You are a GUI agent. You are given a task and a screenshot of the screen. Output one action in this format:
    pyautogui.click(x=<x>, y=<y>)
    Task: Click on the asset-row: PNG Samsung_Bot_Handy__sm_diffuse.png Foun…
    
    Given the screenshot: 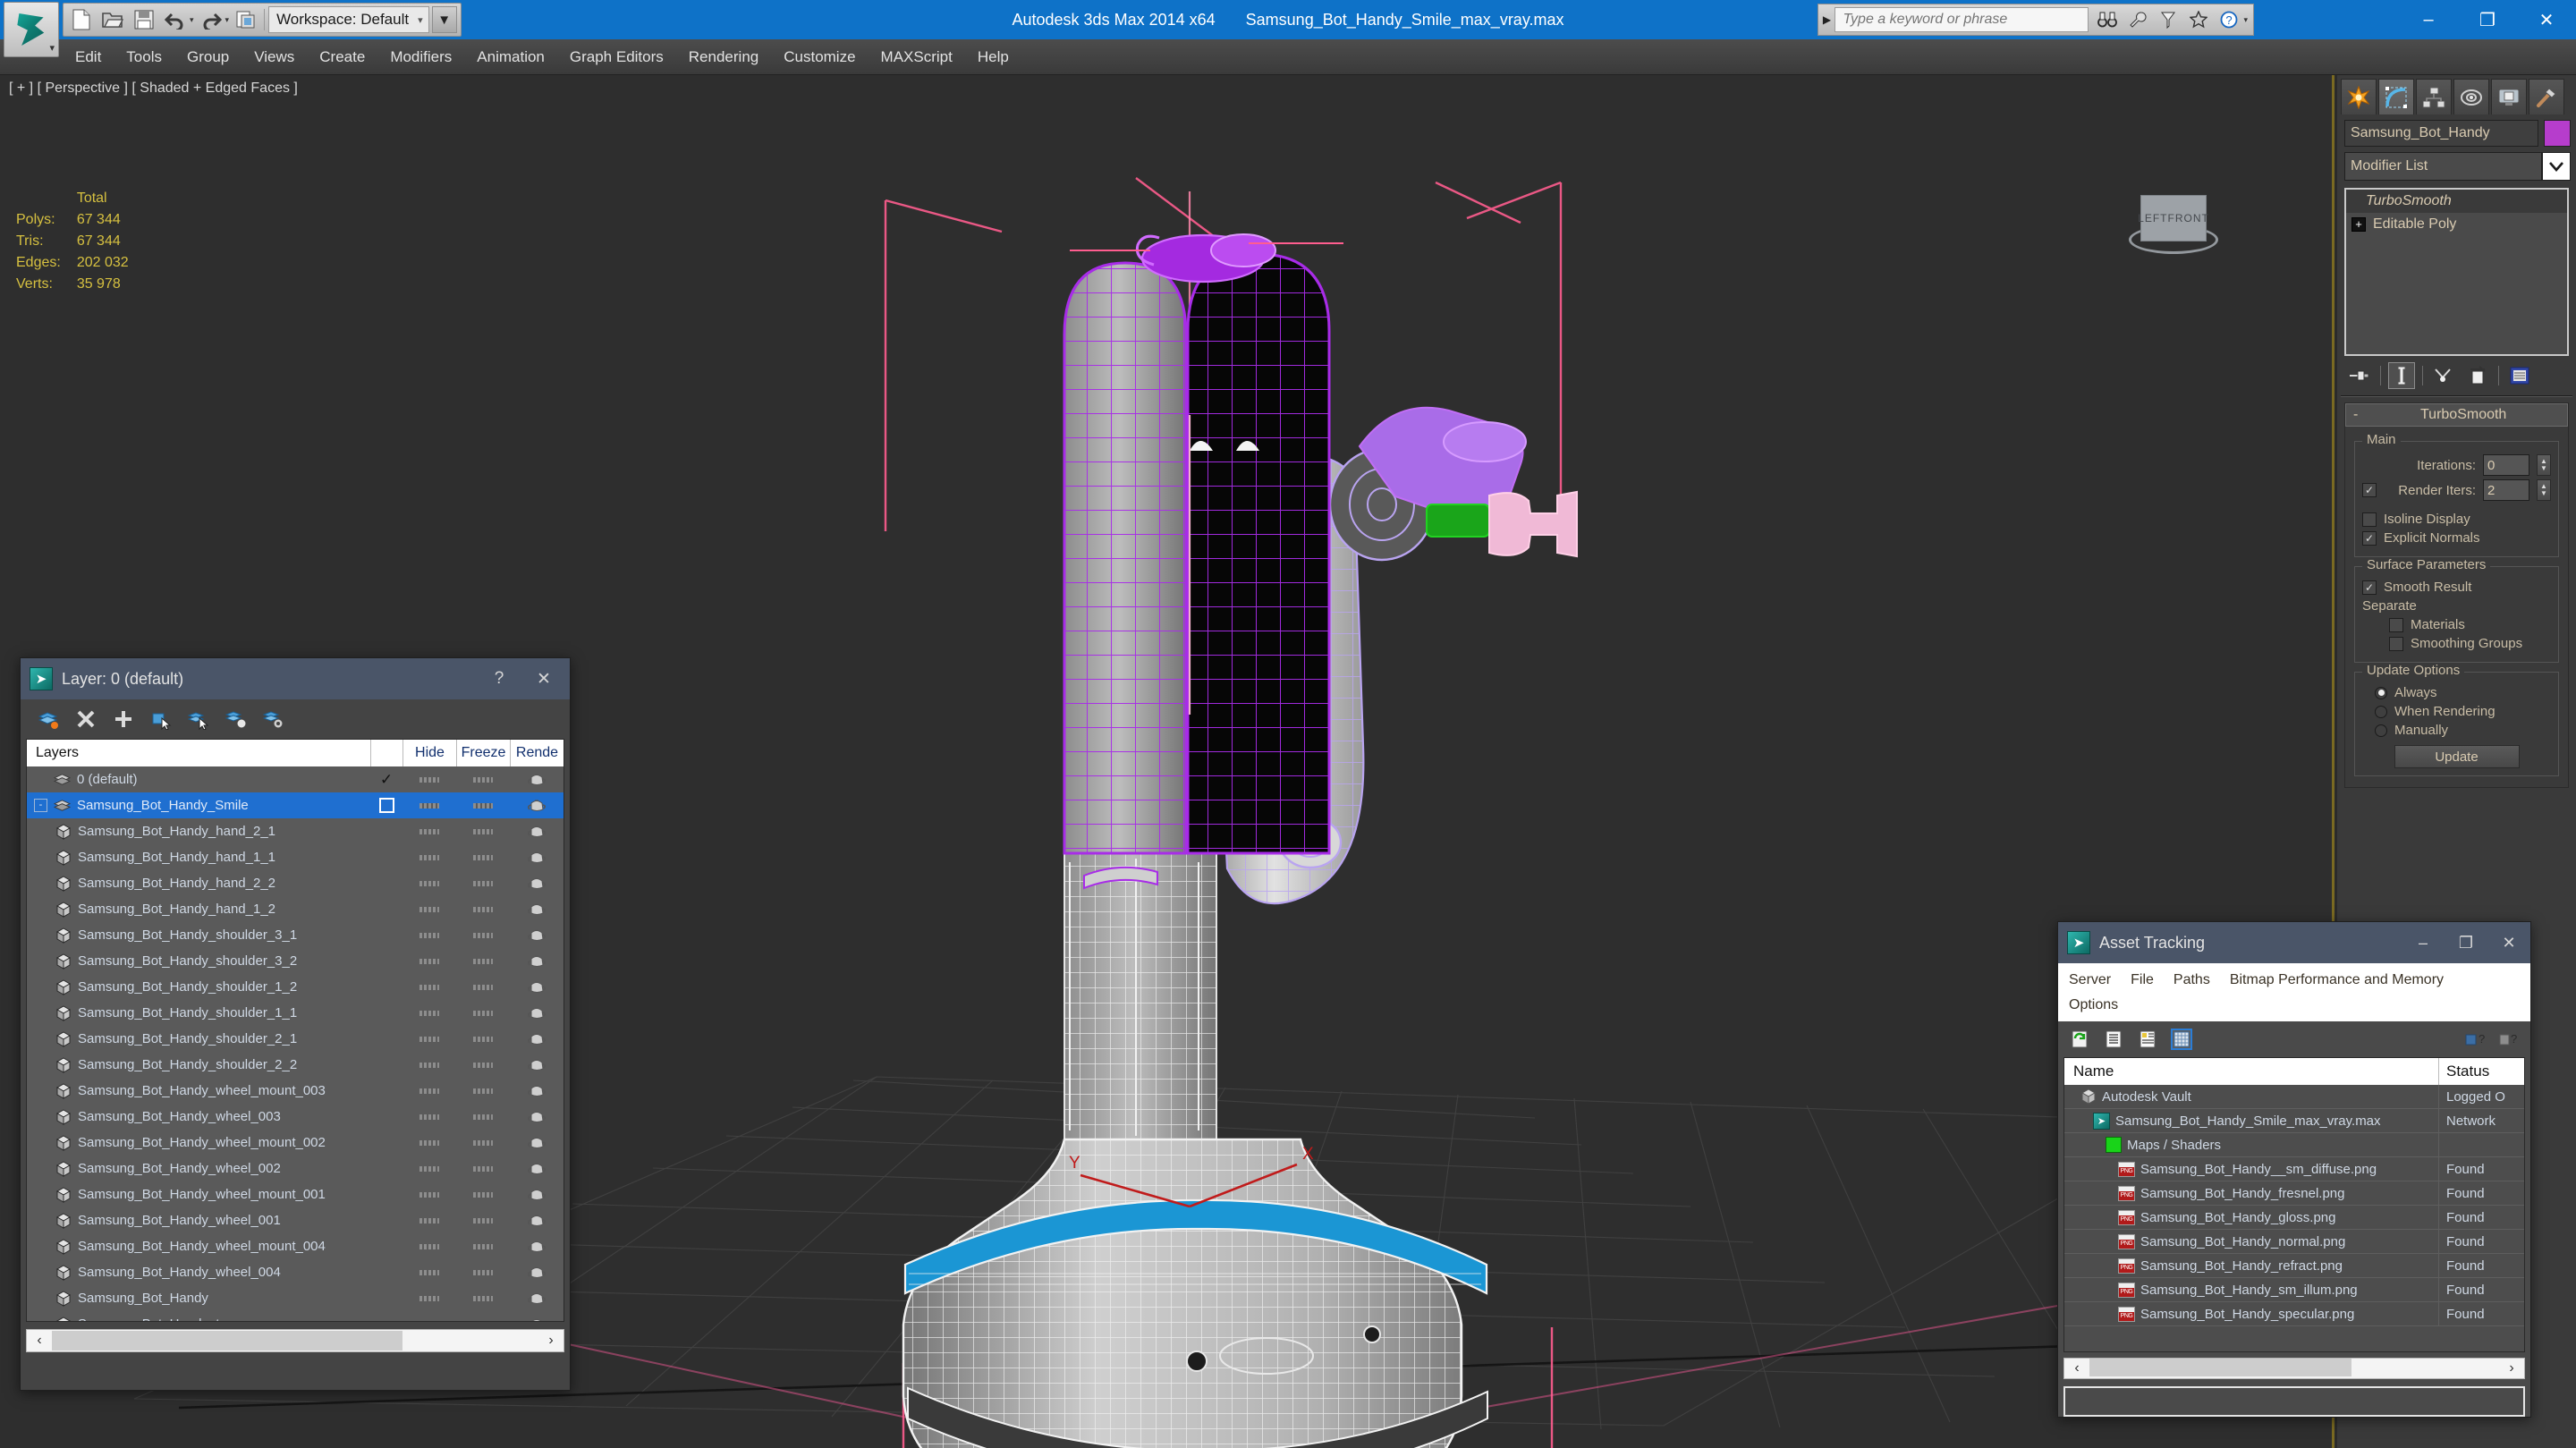 What is the action you would take?
    pyautogui.click(x=2294, y=1168)
    